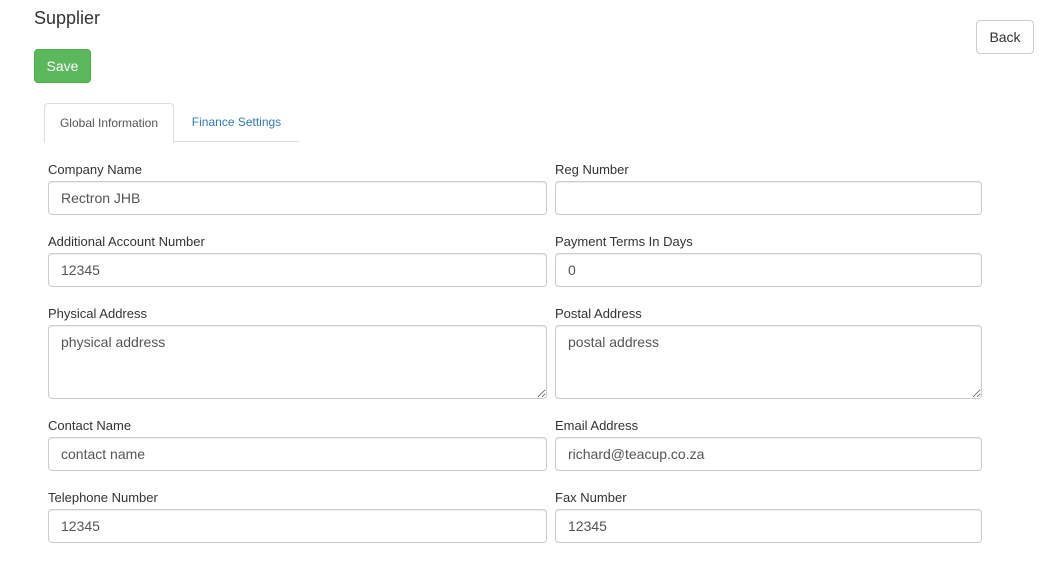 Image resolution: width=1049 pixels, height=579 pixels. Describe the element at coordinates (97, 313) in the screenshot. I see `physical-address-label: Physical Address` at that location.